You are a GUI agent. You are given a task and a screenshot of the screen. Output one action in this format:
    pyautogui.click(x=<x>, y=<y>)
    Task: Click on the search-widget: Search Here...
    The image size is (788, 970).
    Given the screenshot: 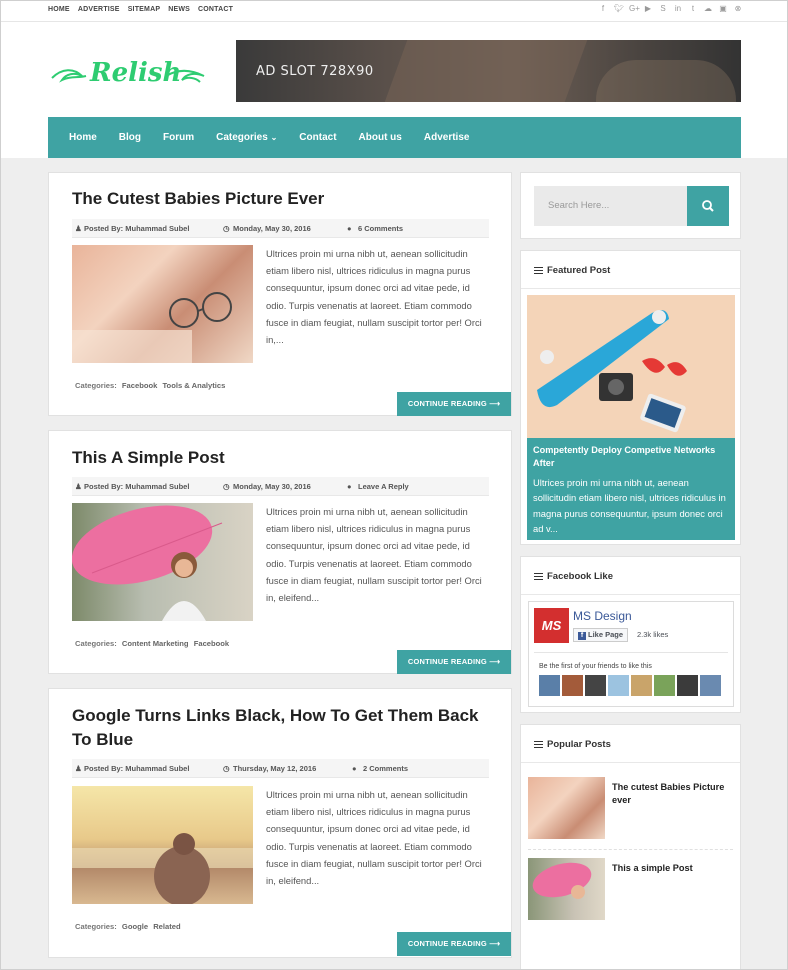 What is the action you would take?
    pyautogui.click(x=630, y=205)
    